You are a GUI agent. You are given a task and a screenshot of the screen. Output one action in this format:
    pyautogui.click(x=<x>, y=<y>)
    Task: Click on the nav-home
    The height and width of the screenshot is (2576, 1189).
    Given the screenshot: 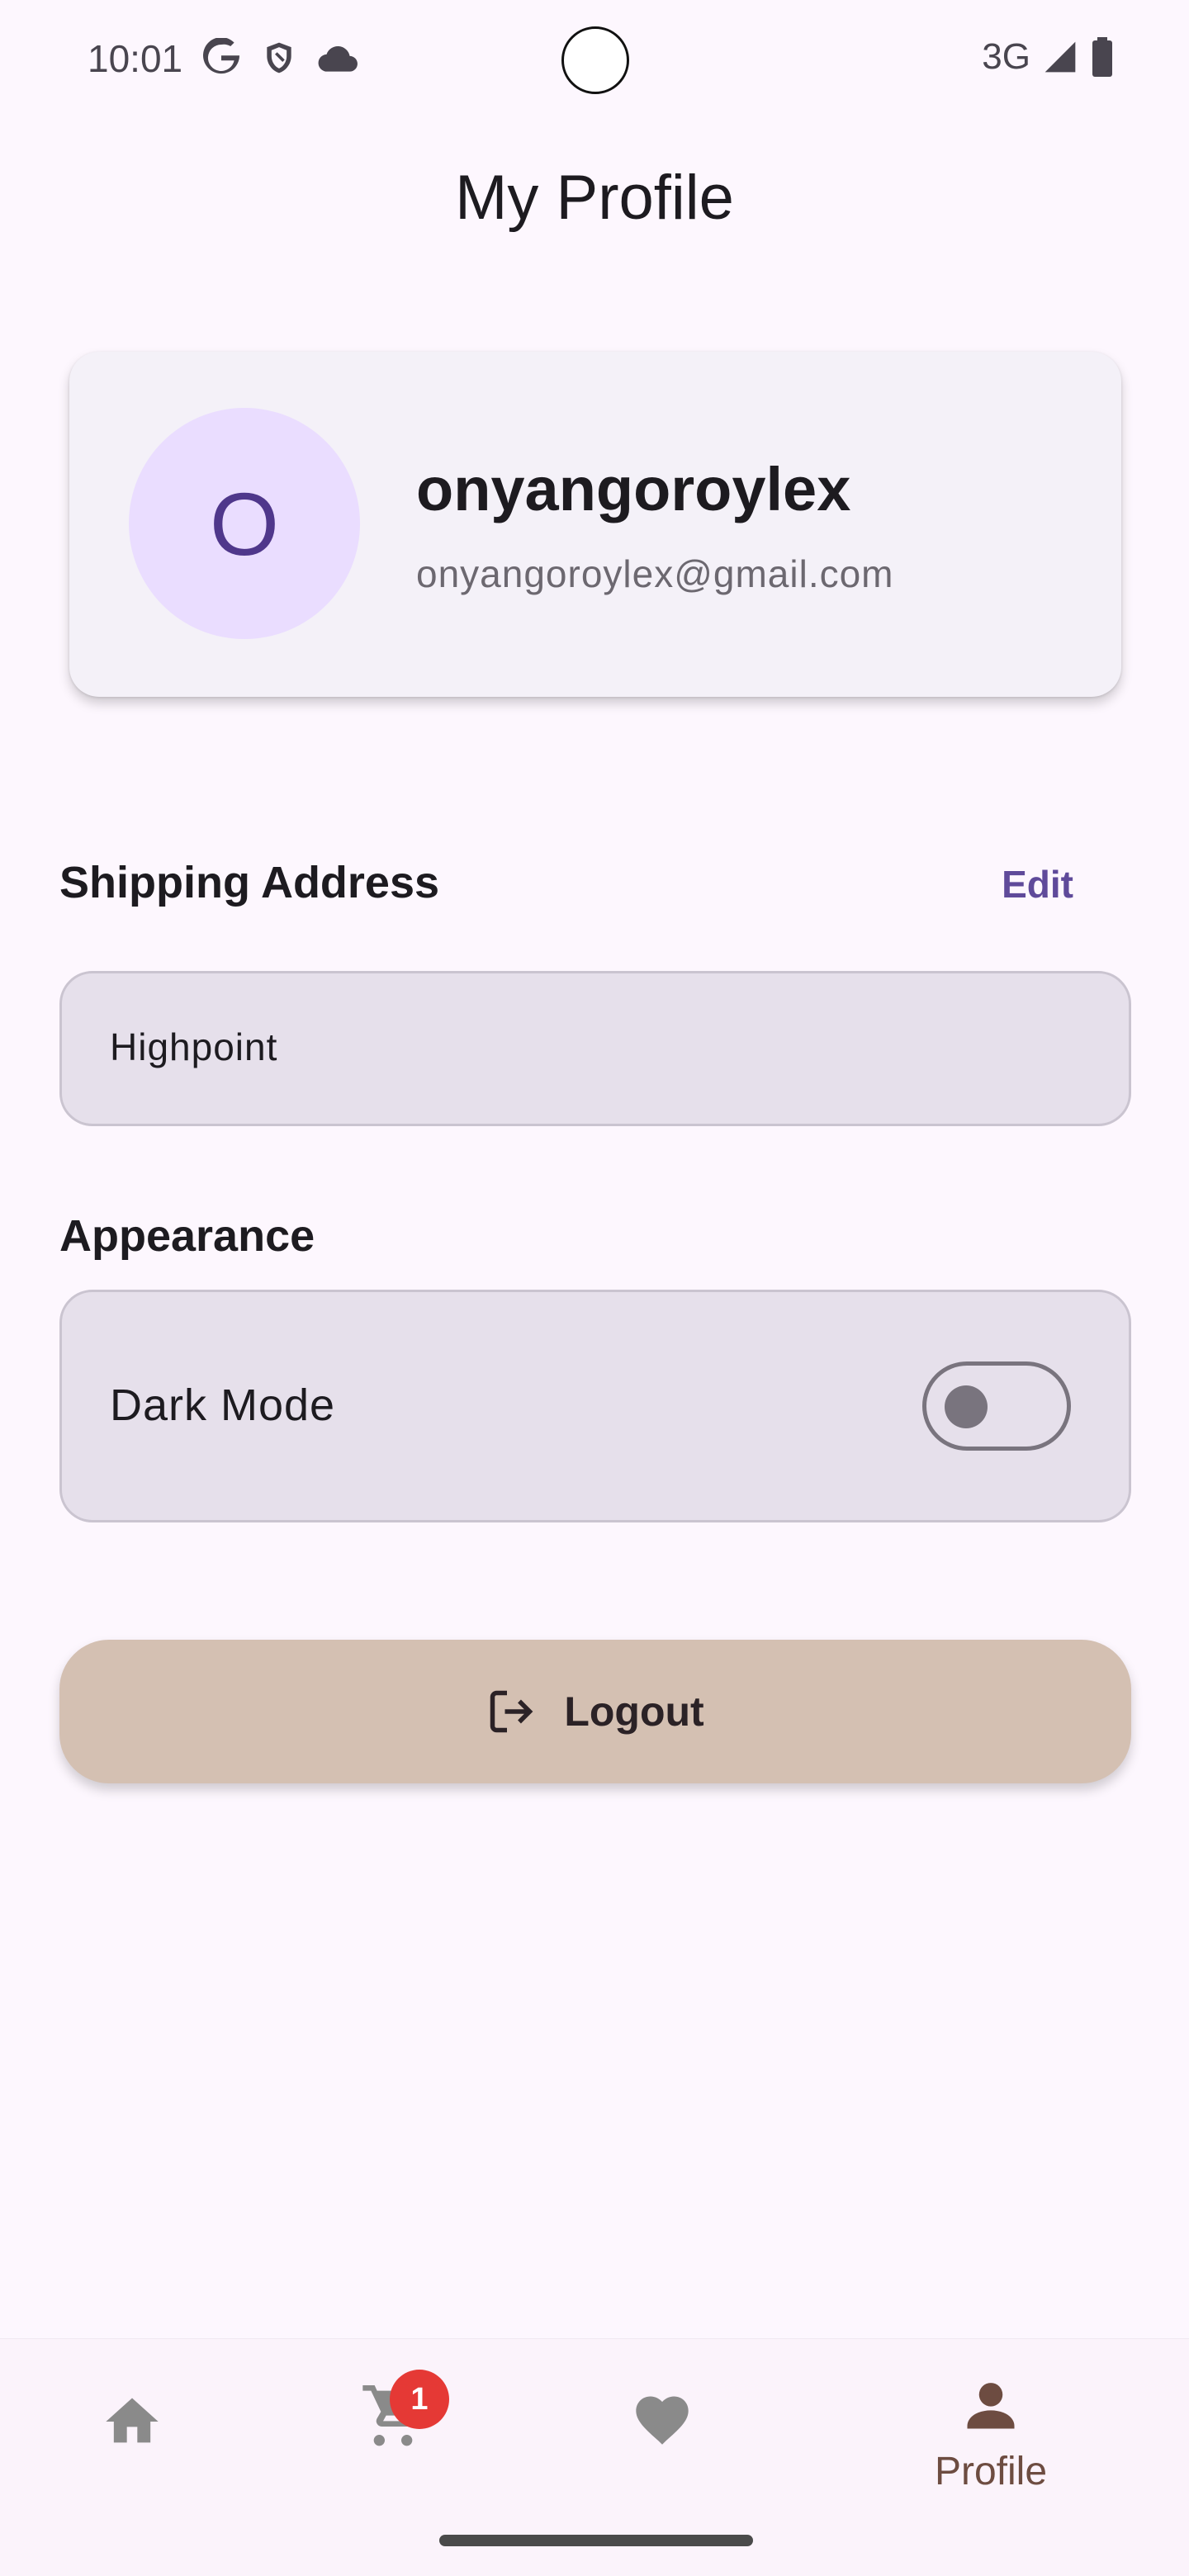 What is the action you would take?
    pyautogui.click(x=132, y=2423)
    